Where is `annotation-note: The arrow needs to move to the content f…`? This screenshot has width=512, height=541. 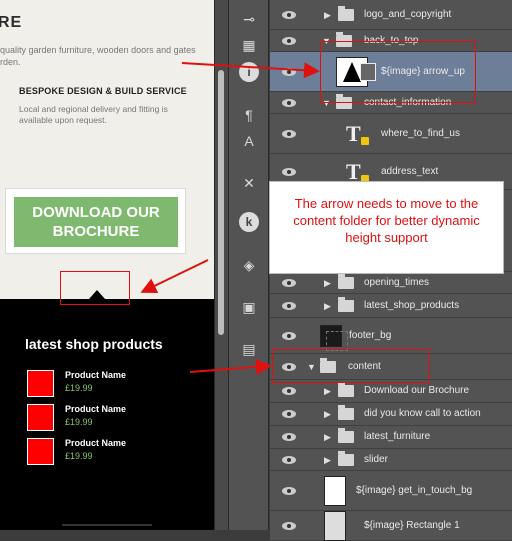 annotation-note: The arrow needs to move to the content f… is located at coordinates (386, 227).